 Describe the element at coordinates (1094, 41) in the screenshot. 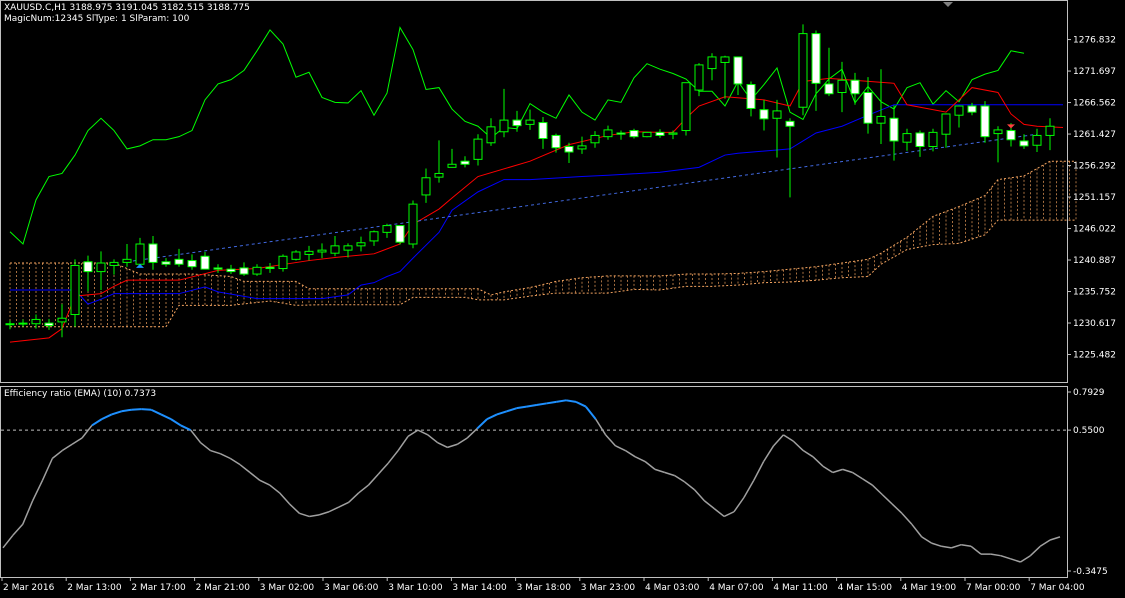

I see `price-axis-label: 1276.832` at that location.